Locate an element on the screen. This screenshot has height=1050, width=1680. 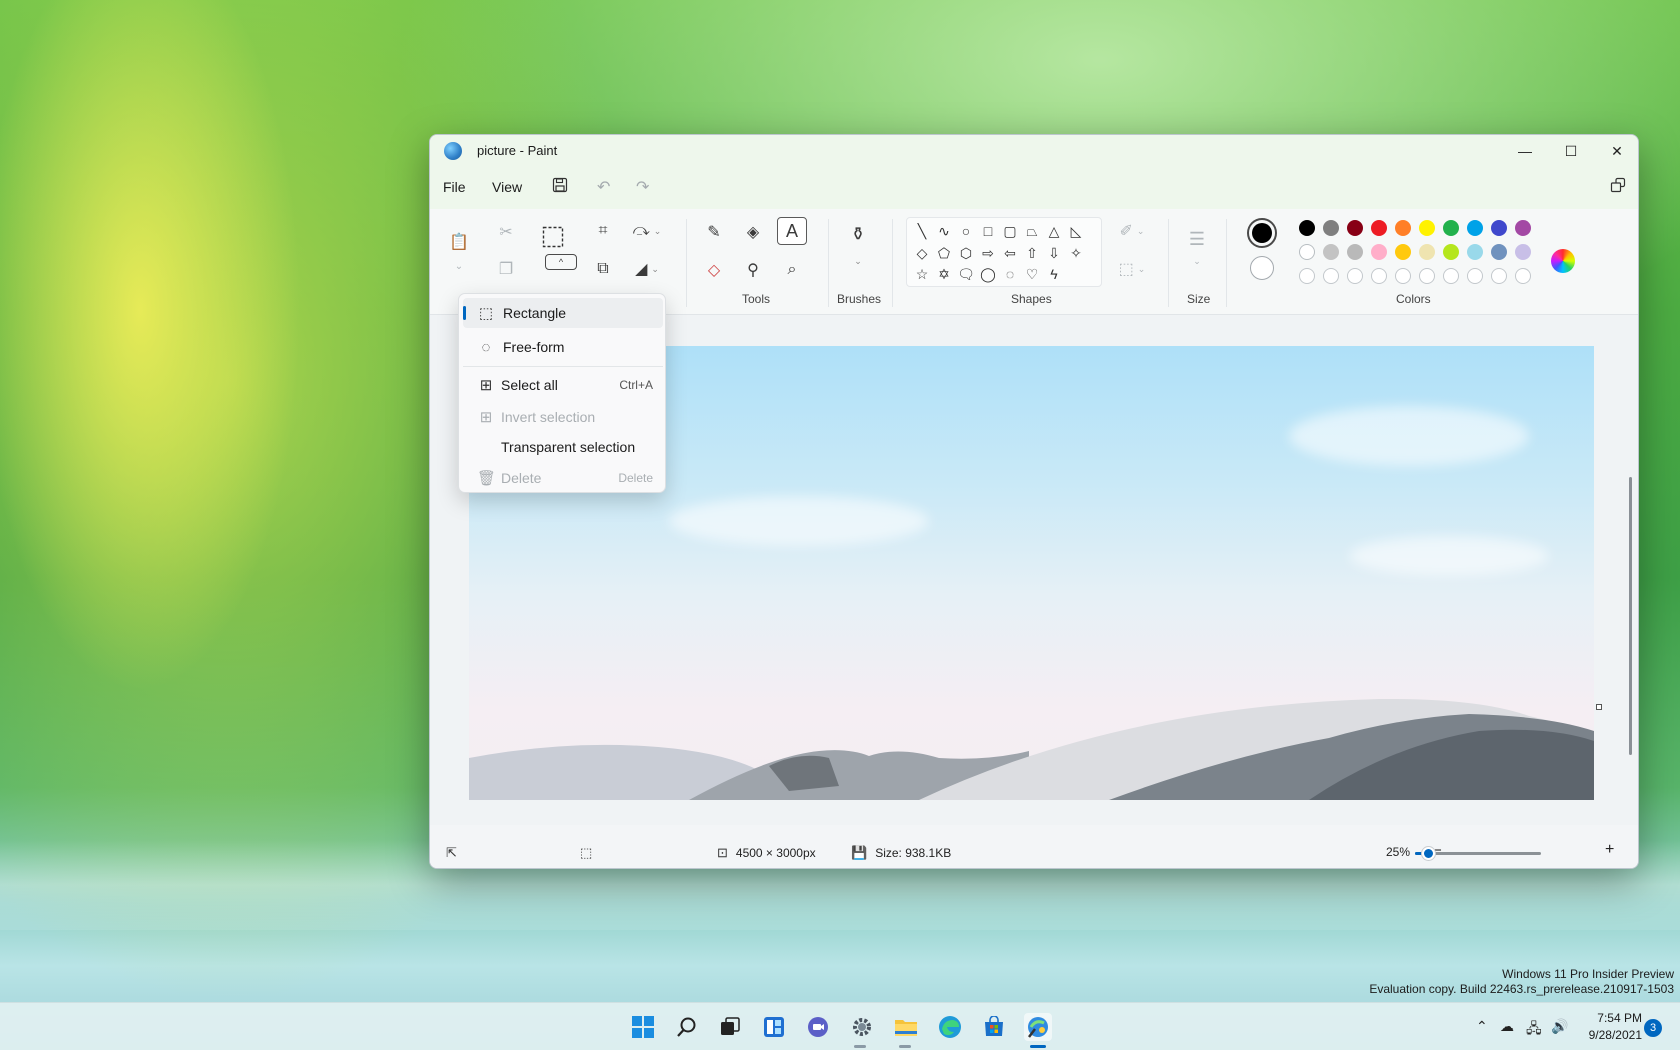
secondary-color is located at coordinates (1262, 268).